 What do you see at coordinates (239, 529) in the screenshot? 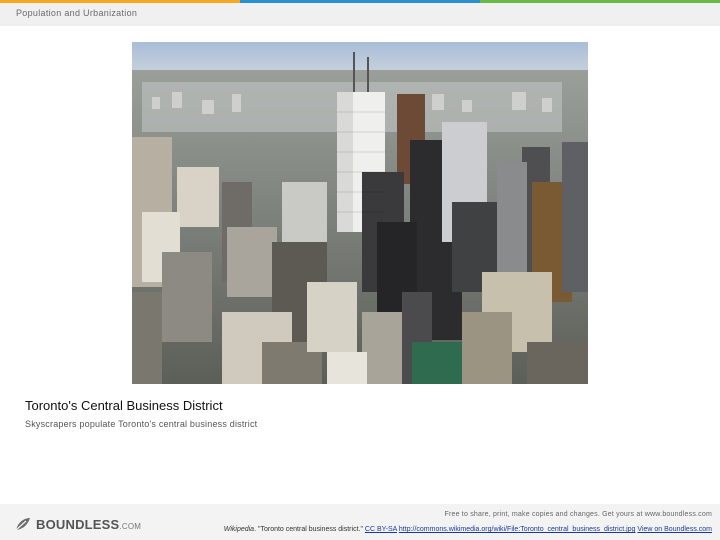
I see `attribution-source: Wikipedia` at bounding box center [239, 529].